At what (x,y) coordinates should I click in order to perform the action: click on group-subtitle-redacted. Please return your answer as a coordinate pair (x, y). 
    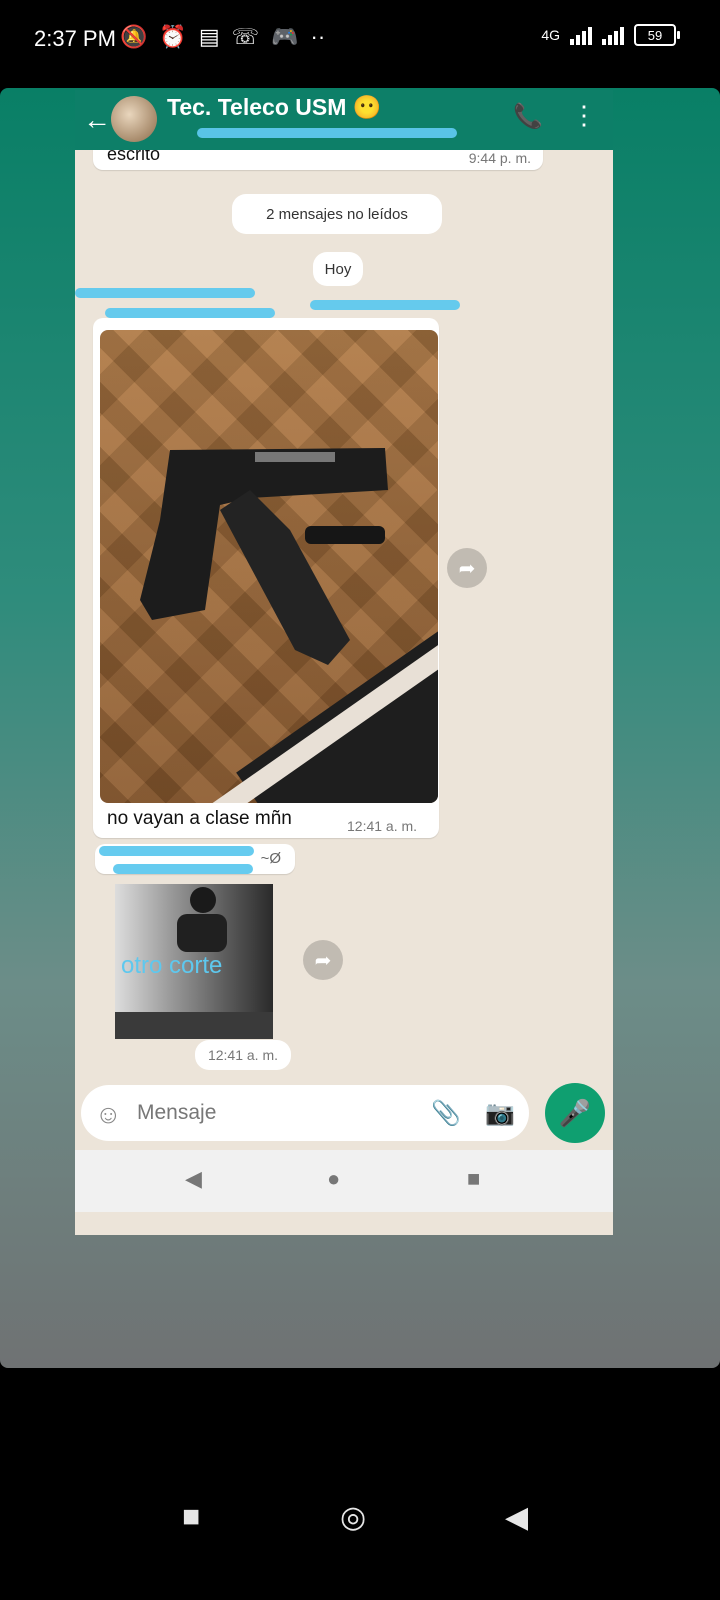
    Looking at the image, I should click on (317, 135).